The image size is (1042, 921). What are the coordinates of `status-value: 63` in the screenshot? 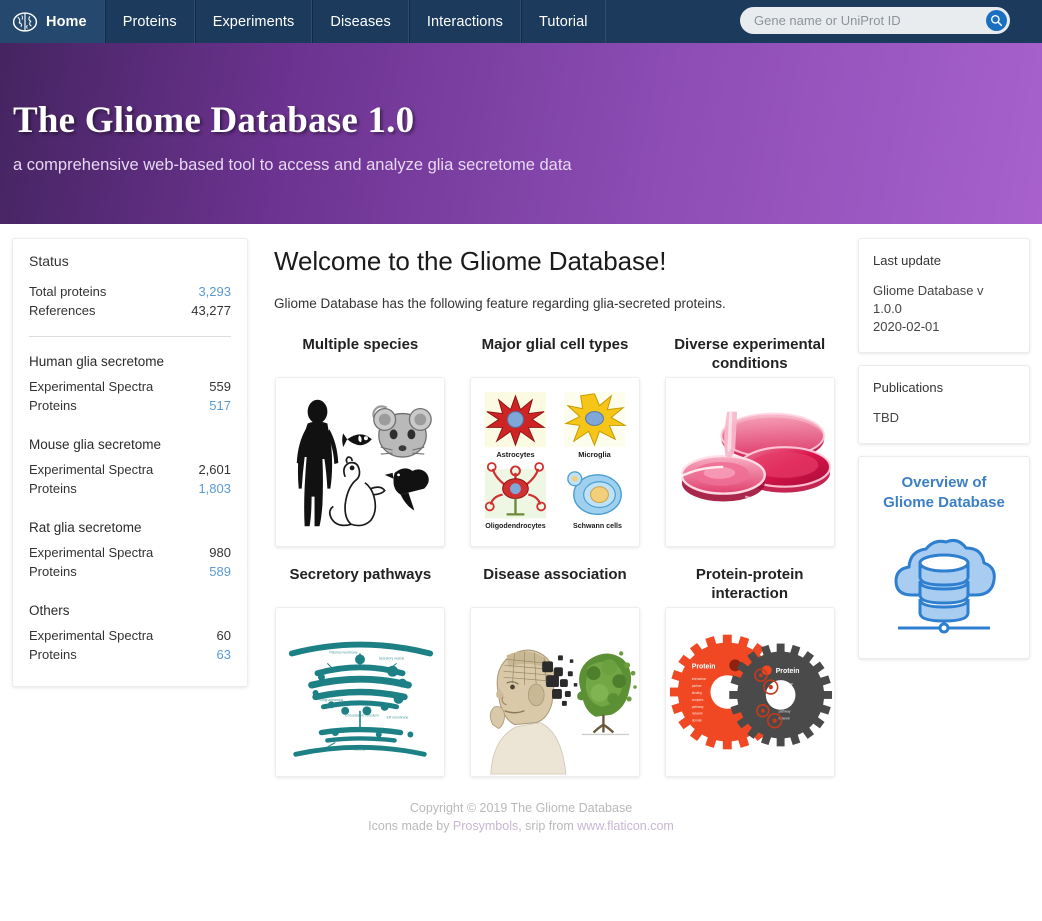 It's located at (224, 655).